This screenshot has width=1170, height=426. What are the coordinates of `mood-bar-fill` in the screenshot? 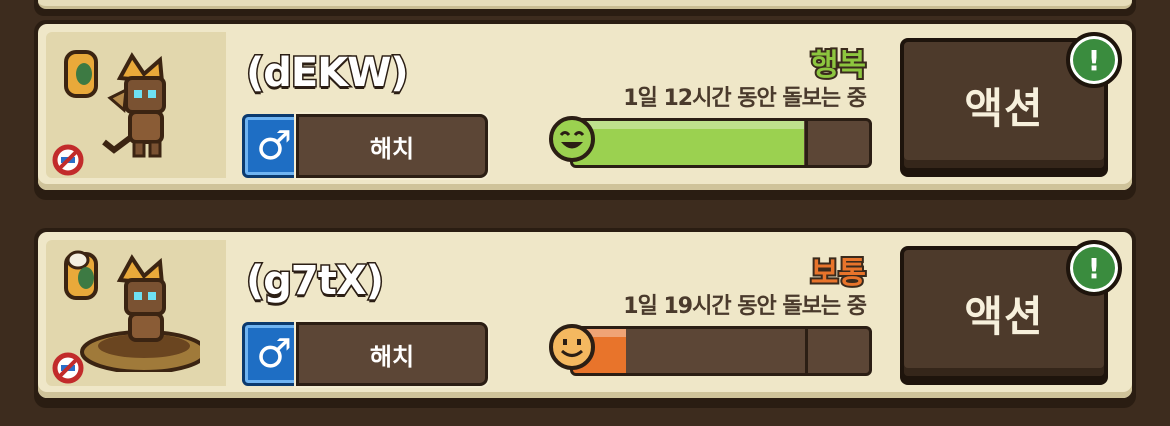 It's located at (688, 143).